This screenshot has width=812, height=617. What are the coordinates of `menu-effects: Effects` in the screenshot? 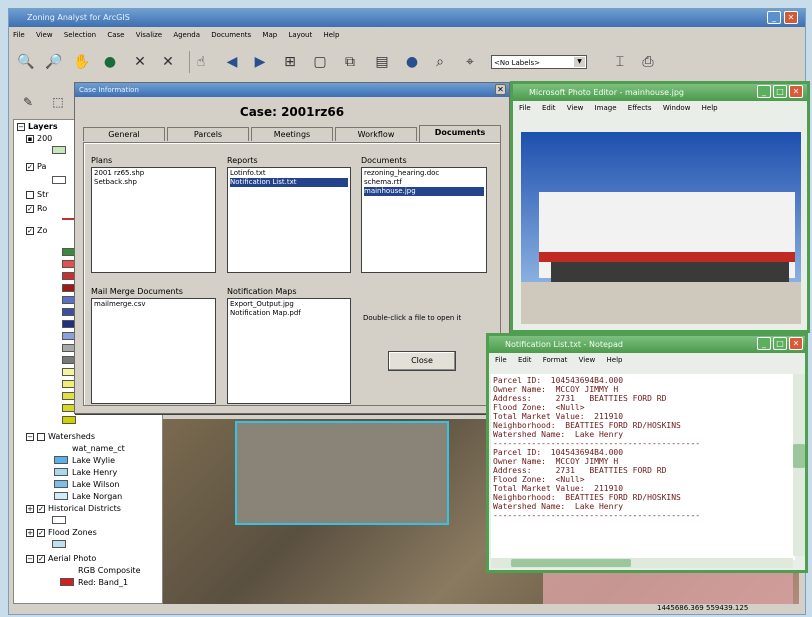 It's located at (640, 108).